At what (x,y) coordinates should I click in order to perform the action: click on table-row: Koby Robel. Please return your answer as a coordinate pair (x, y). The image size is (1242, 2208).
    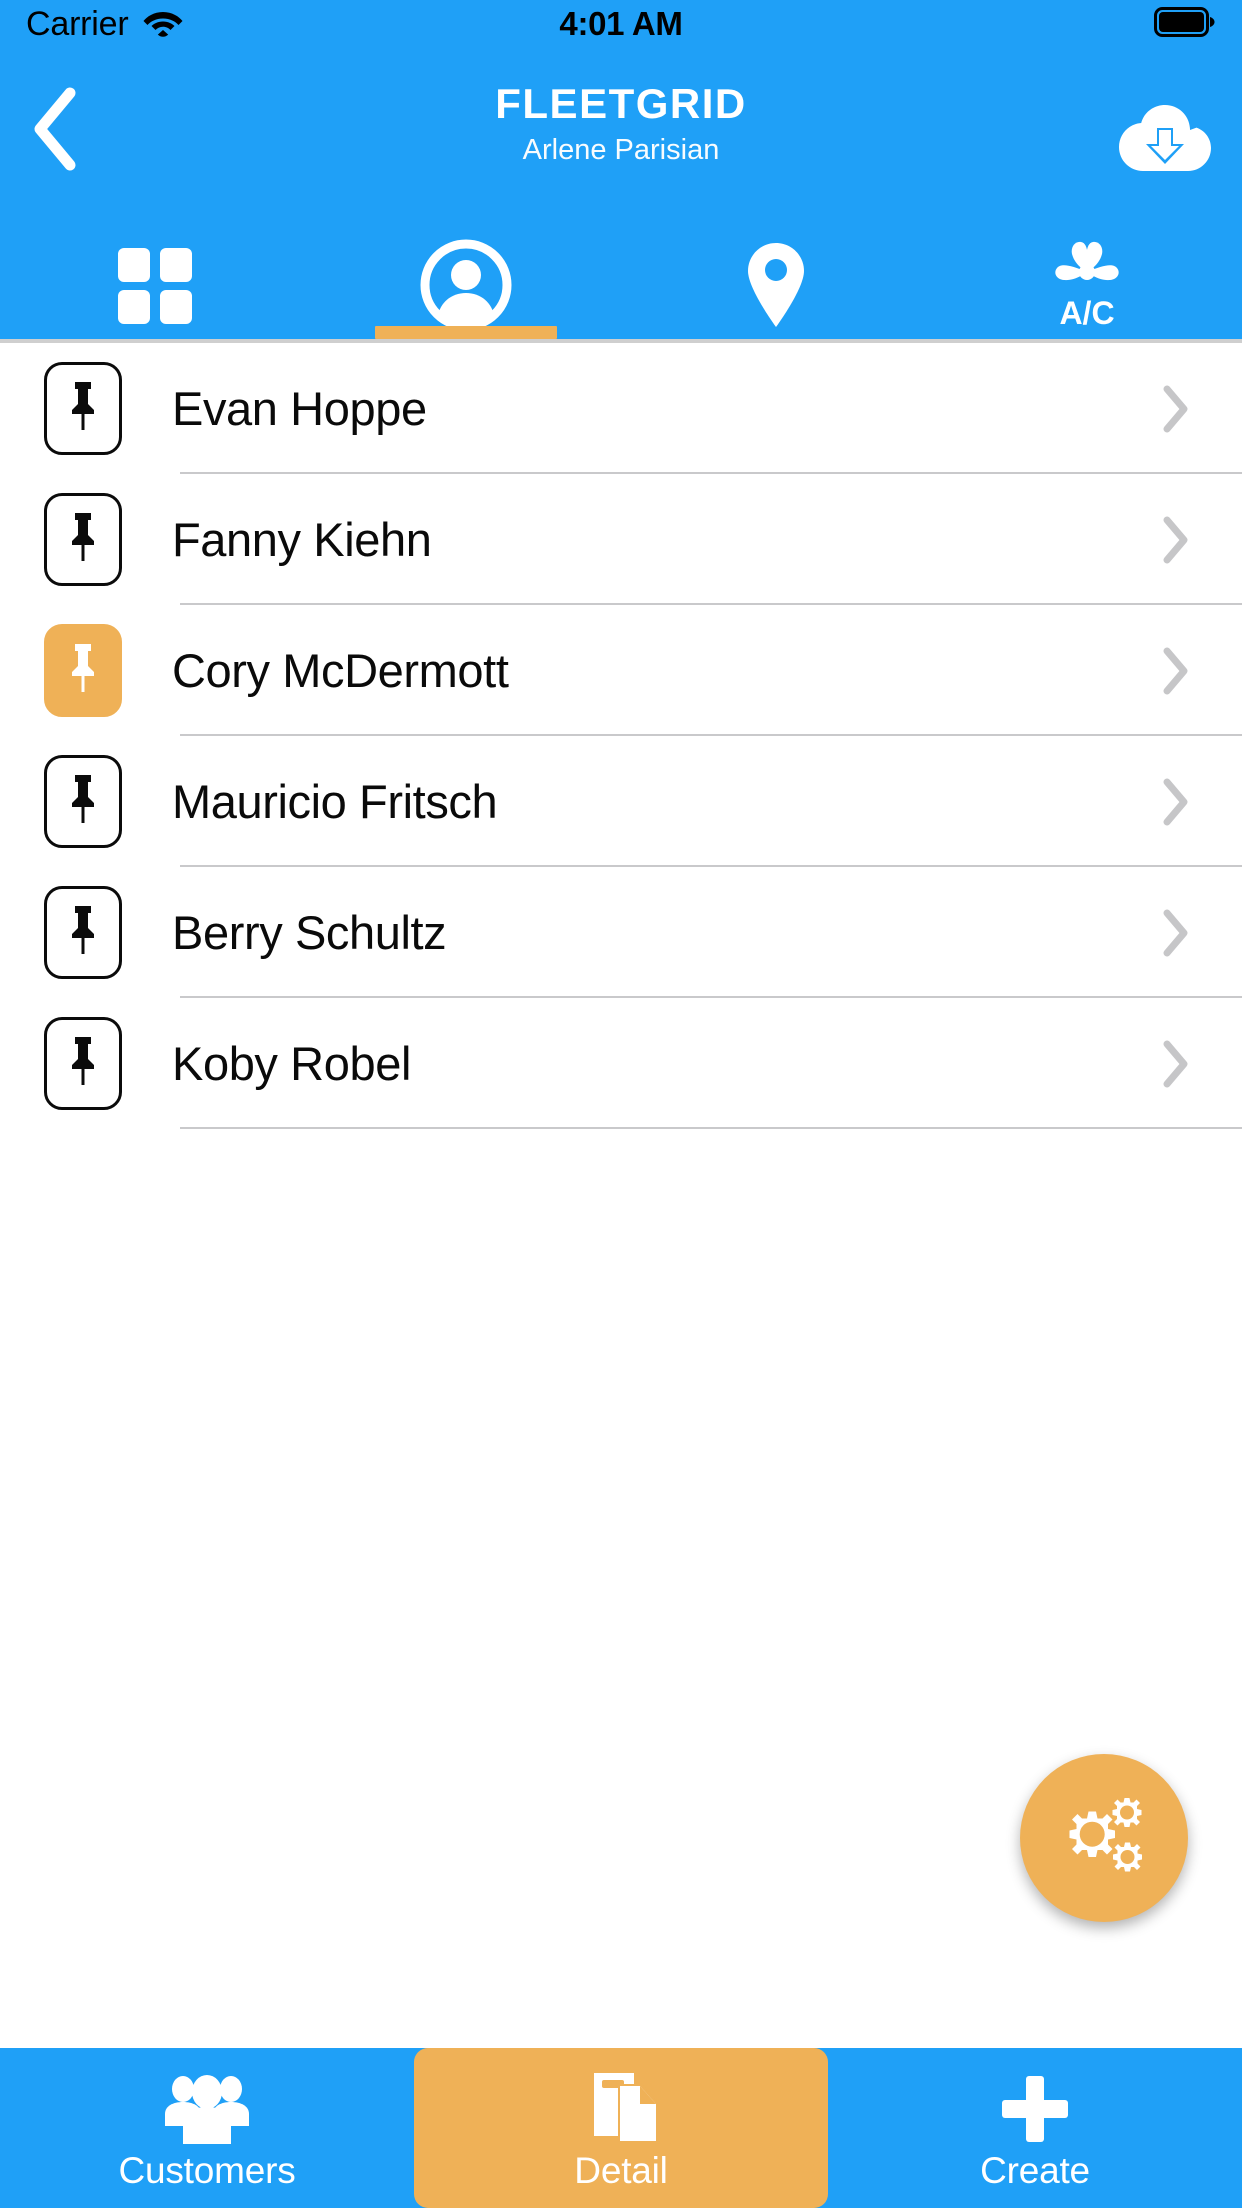
    Looking at the image, I should click on (621, 1063).